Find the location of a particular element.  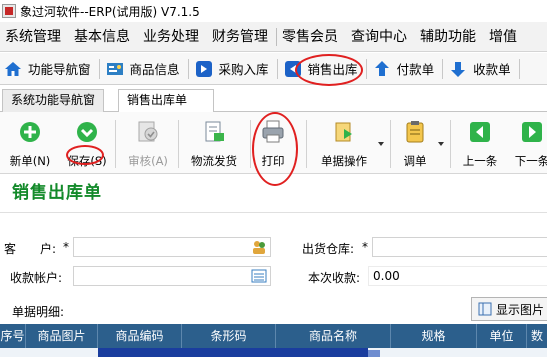

nav-label: 功能导航窗 is located at coordinates (59, 69).